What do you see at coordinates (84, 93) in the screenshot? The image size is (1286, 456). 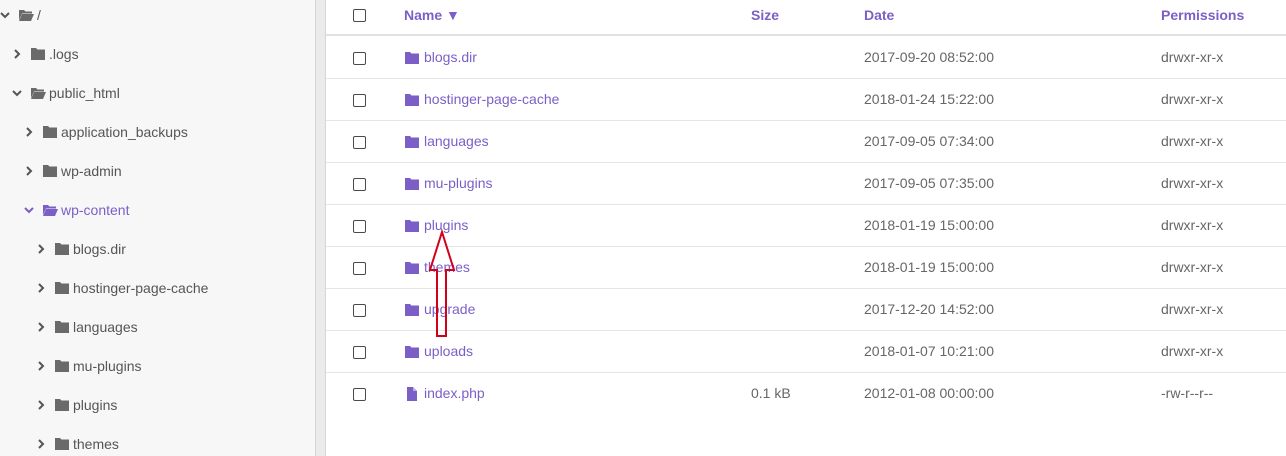 I see `tree-item-label: public_html` at bounding box center [84, 93].